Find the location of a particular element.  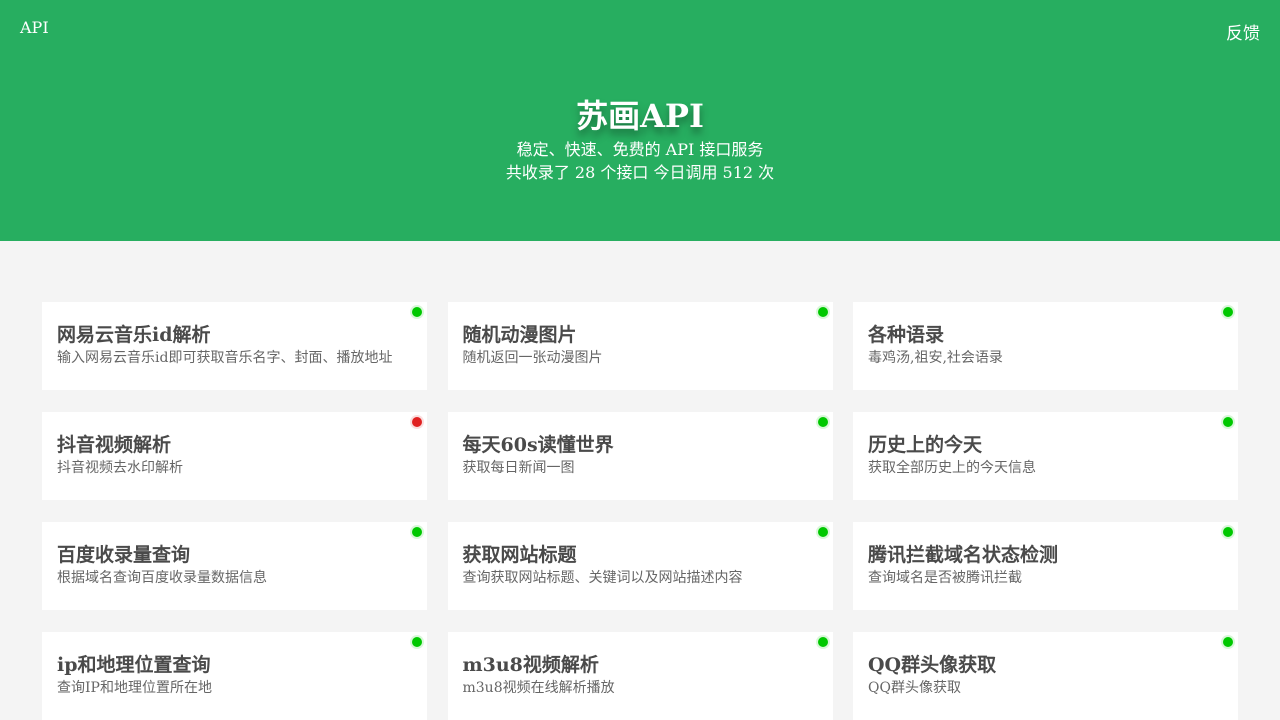

api-card-description: 抖音视频去水印解析 is located at coordinates (120, 468).